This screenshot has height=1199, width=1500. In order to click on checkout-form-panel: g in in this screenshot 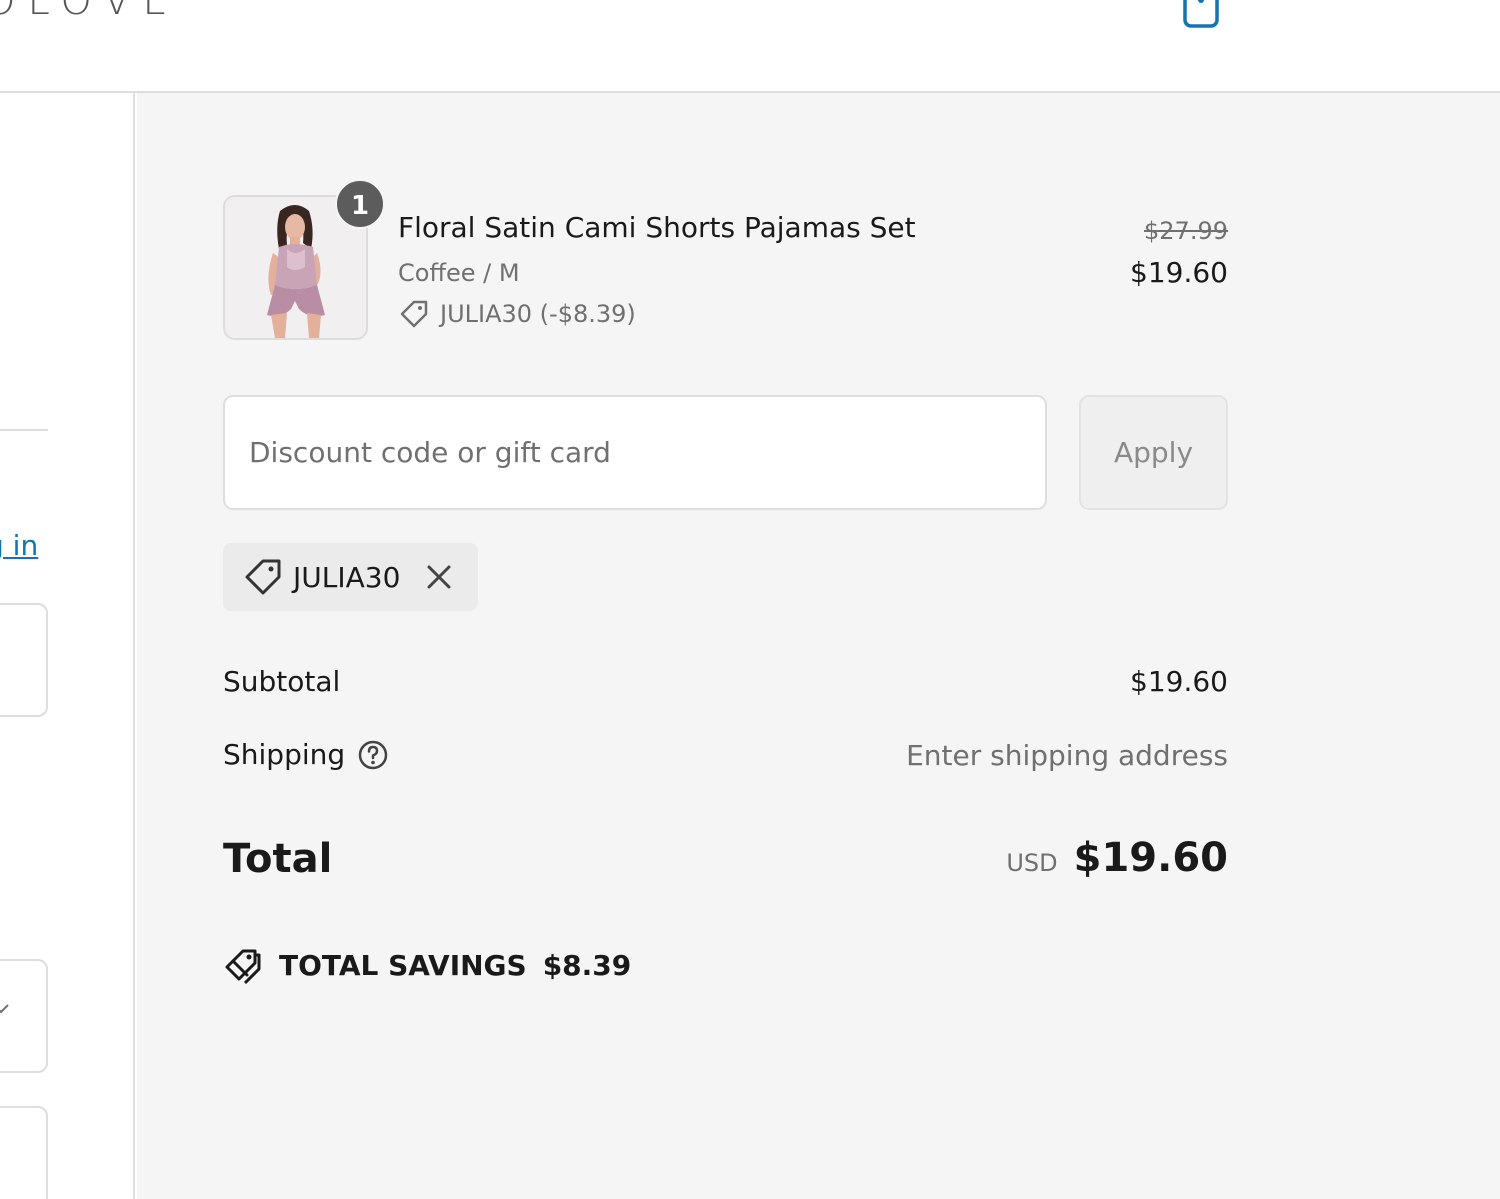, I will do `click(67, 646)`.